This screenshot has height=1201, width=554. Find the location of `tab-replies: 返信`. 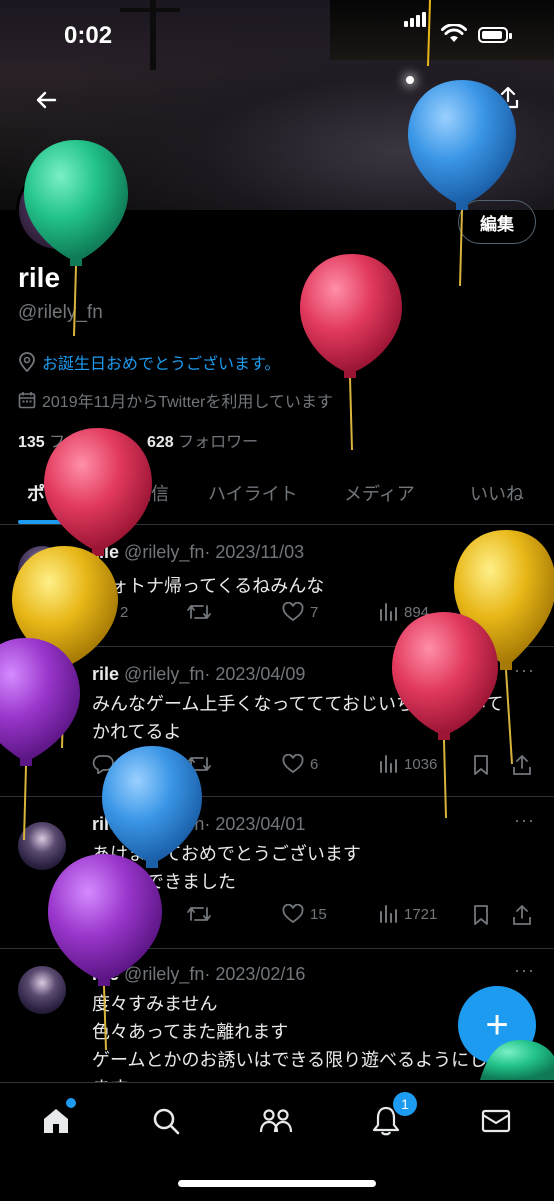

tab-replies: 返信 is located at coordinates (151, 493).